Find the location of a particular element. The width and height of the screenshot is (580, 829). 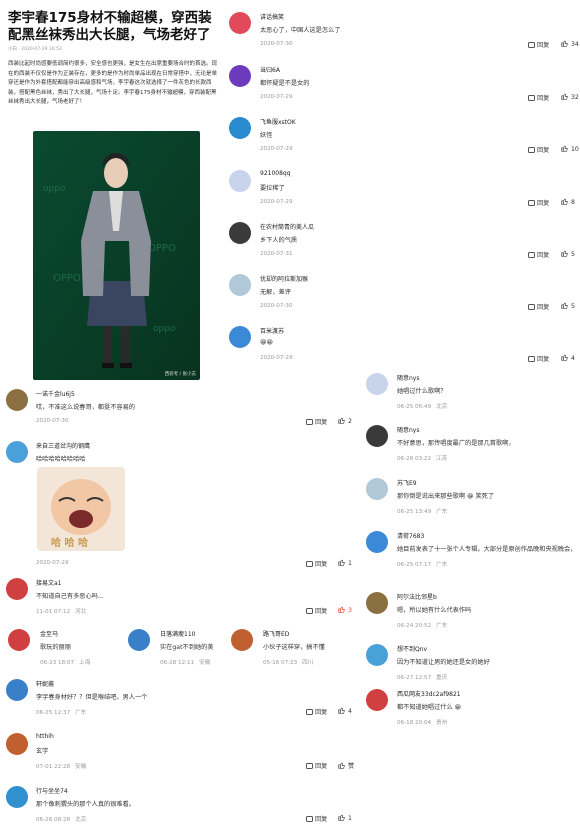

comment-location: 重庆 is located at coordinates (442, 678).